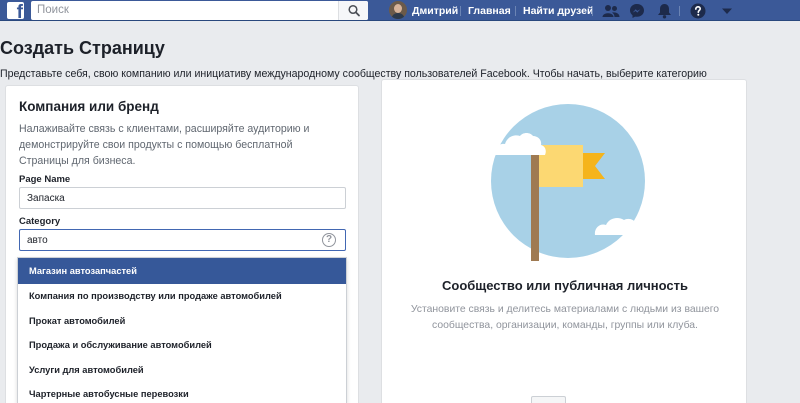  Describe the element at coordinates (435, 10) in the screenshot. I see `profile-link: Дмитрий` at that location.